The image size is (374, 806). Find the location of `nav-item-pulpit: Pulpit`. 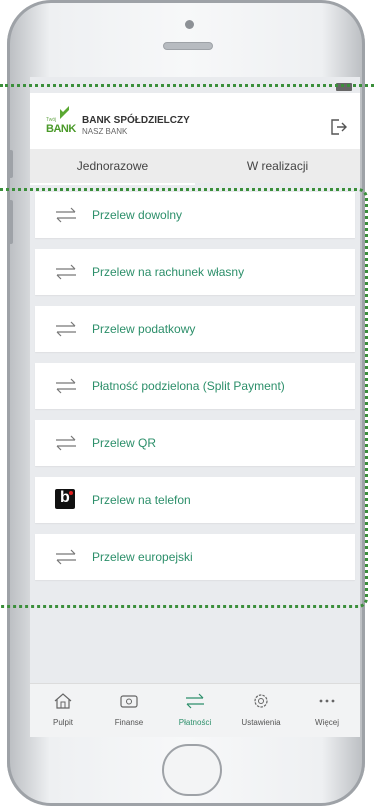

nav-item-pulpit: Pulpit is located at coordinates (63, 710).